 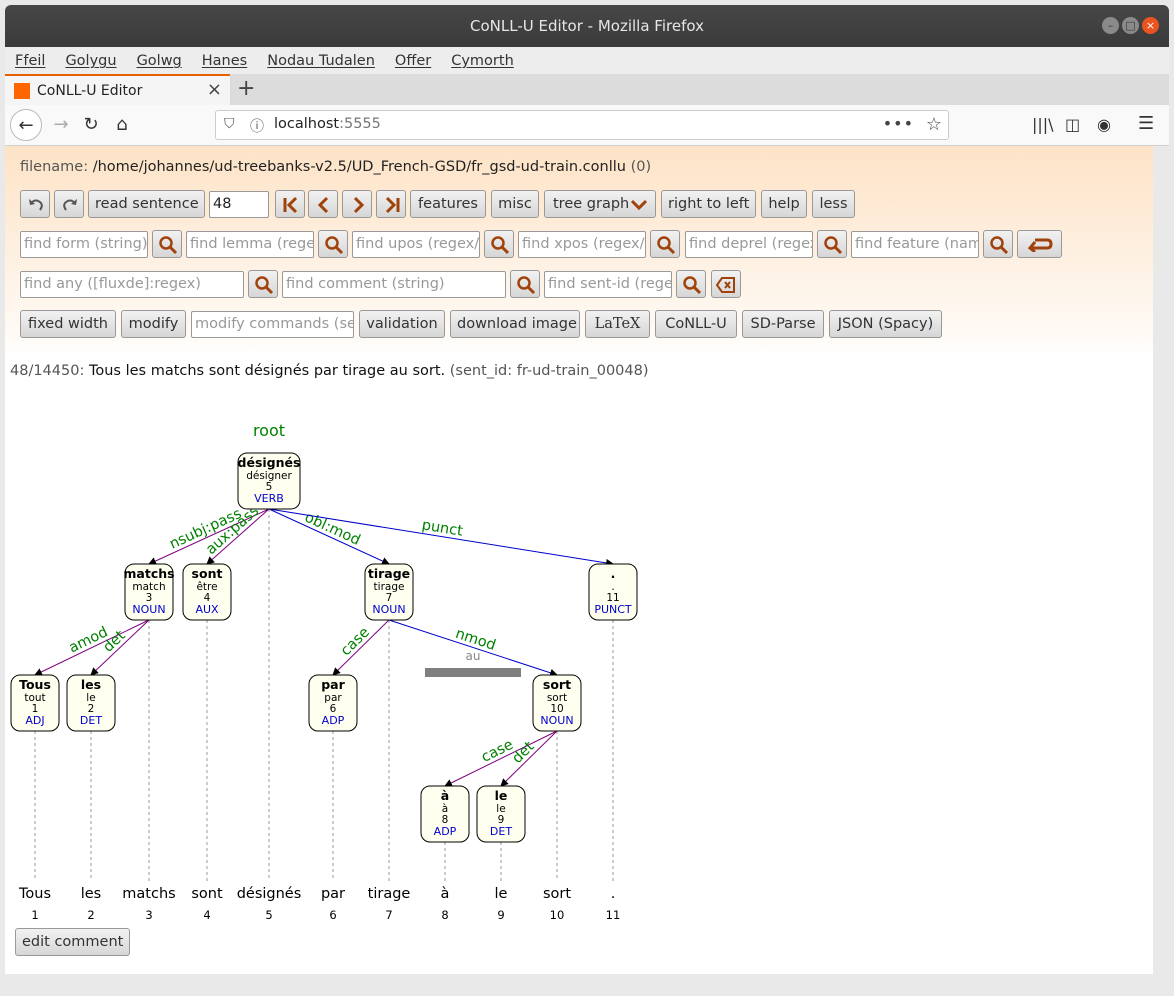 What do you see at coordinates (1150, 25) in the screenshot?
I see `close-window-icon: ×` at bounding box center [1150, 25].